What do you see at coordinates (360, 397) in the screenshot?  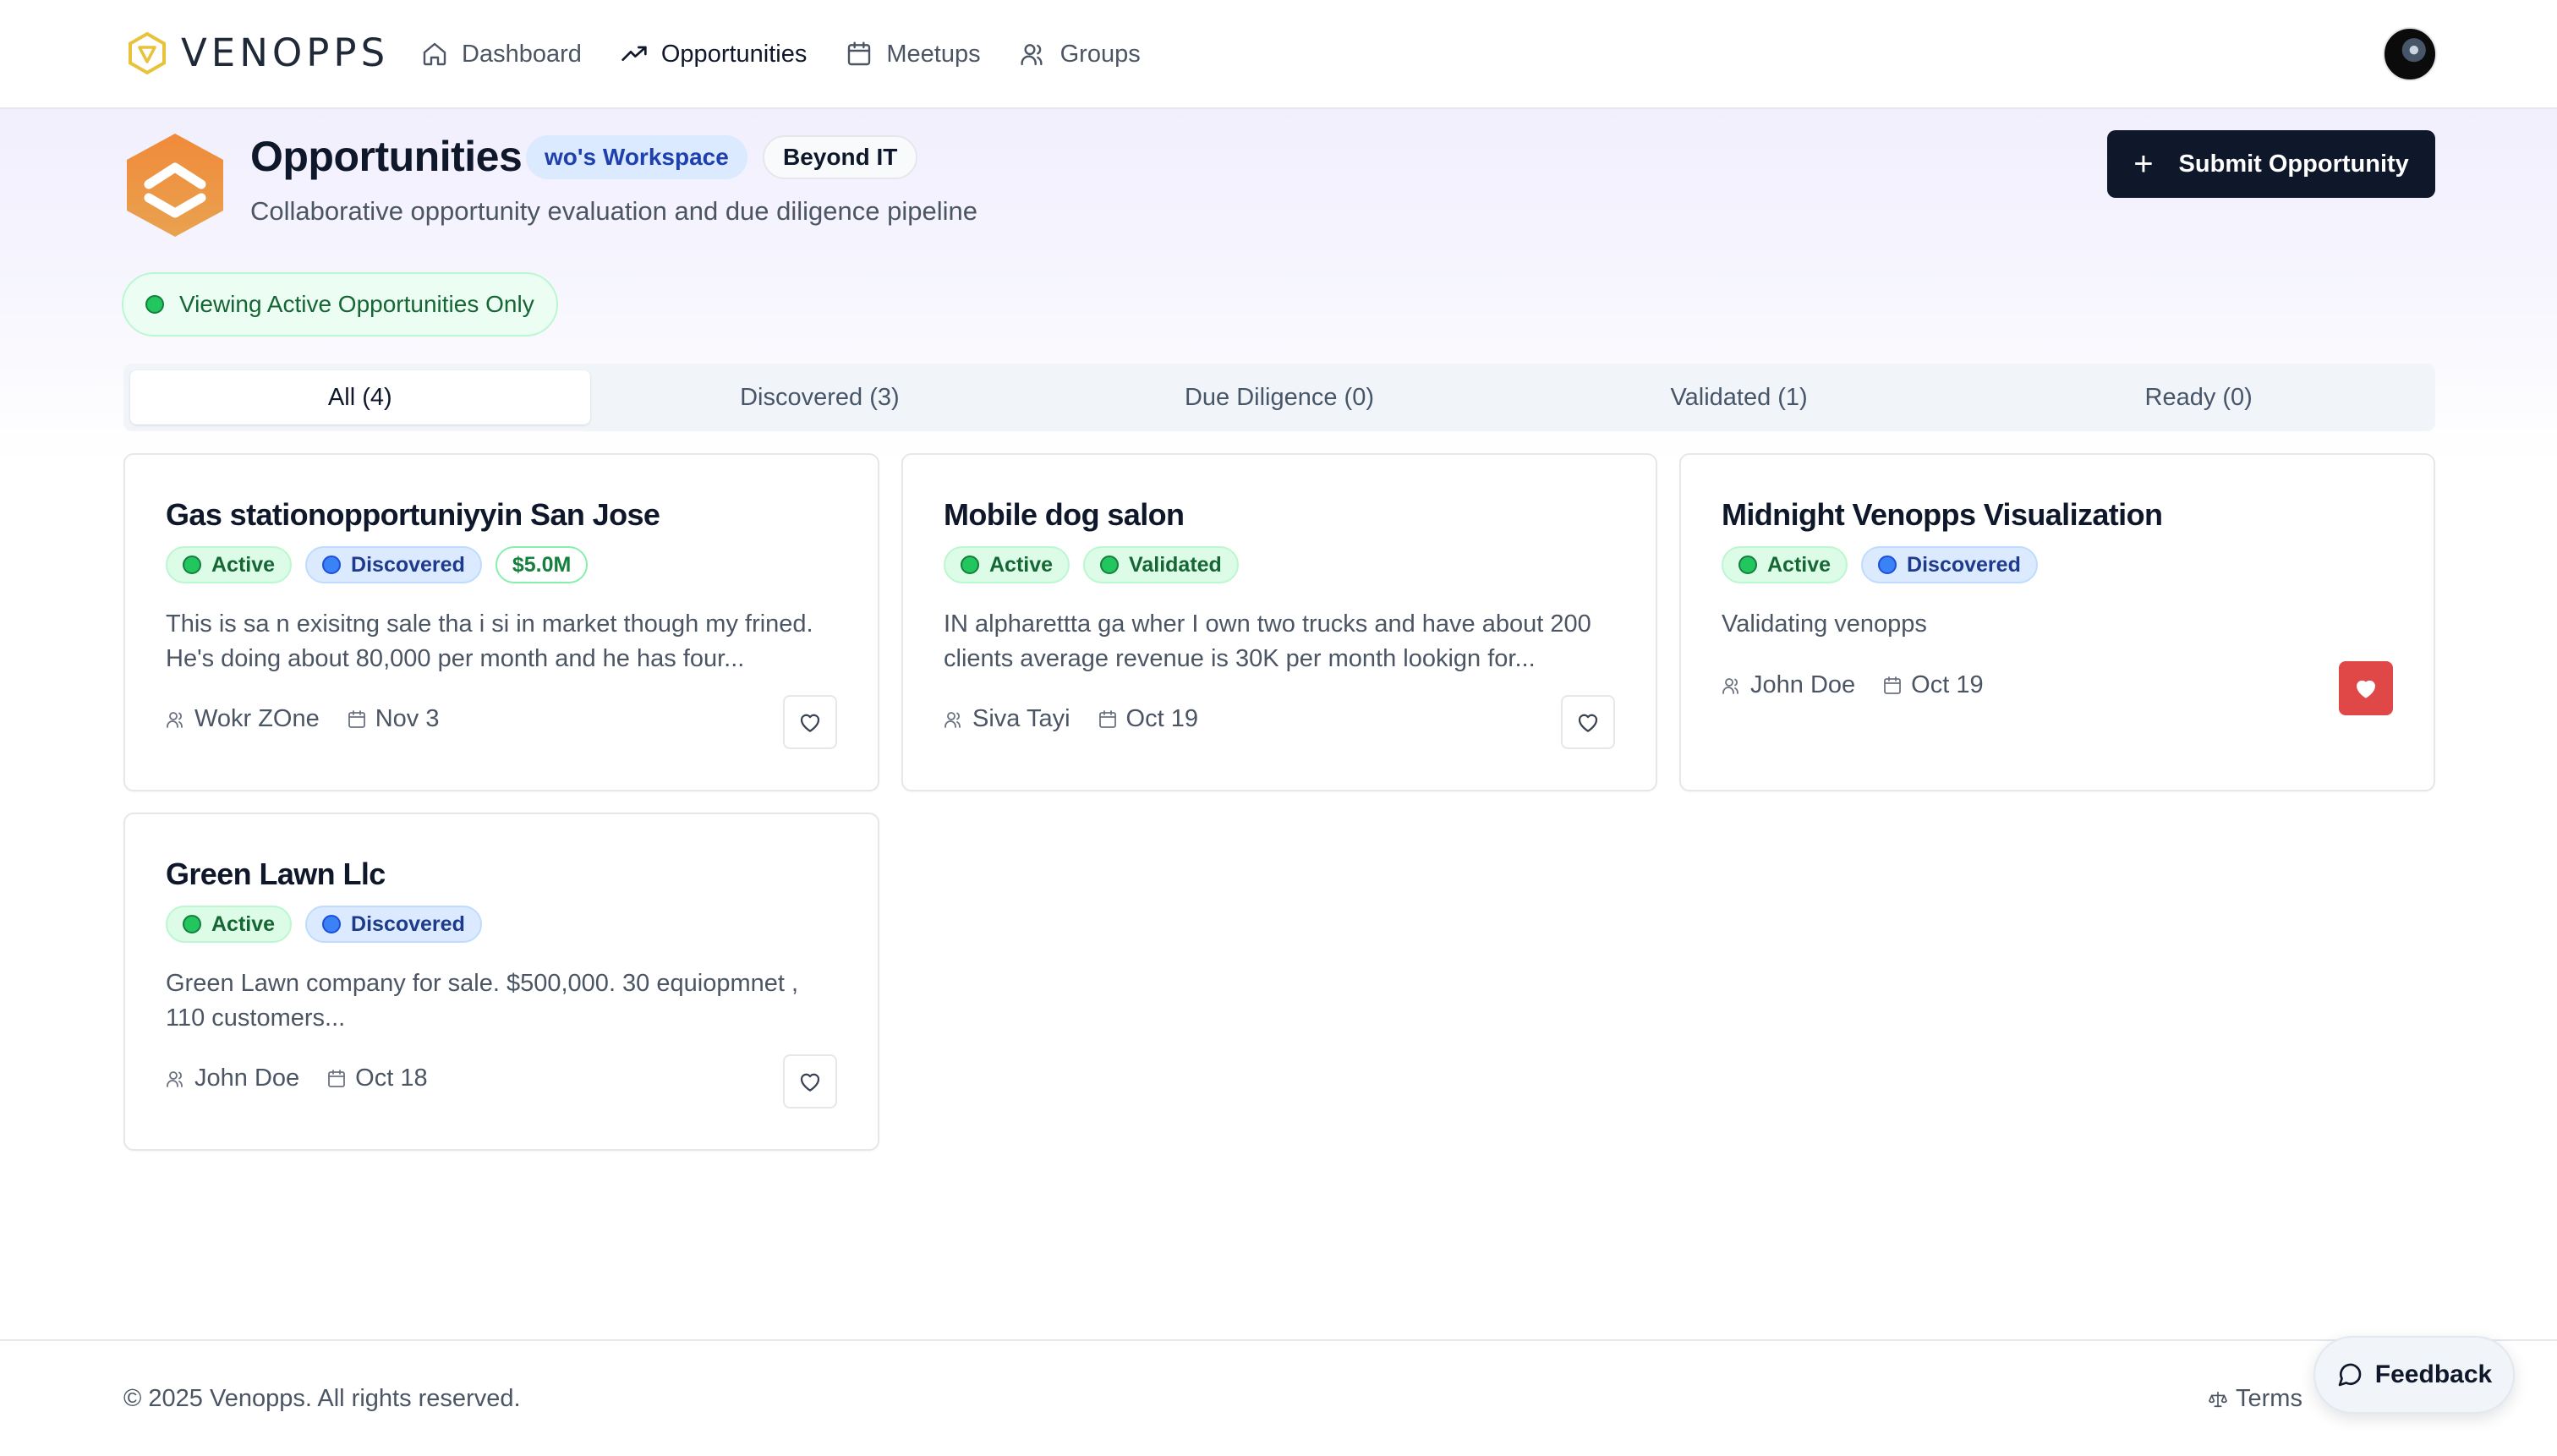 I see `tab-all: All (4)` at bounding box center [360, 397].